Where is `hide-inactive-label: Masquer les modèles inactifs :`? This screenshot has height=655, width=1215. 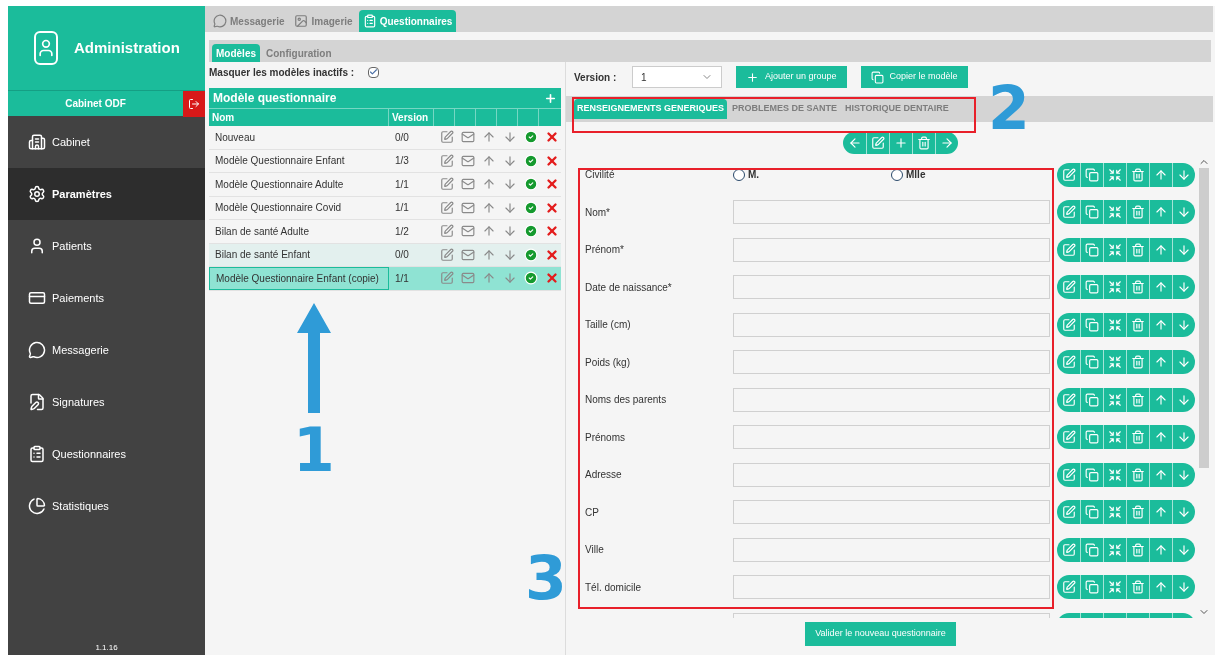 hide-inactive-label: Masquer les modèles inactifs : is located at coordinates (282, 72).